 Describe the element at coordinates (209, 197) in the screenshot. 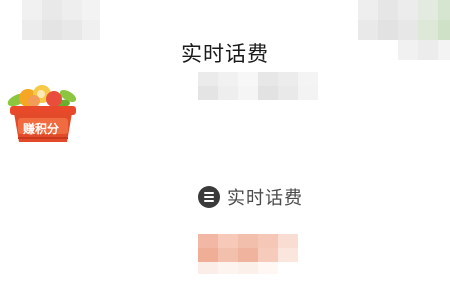

I see `list-icon` at that location.